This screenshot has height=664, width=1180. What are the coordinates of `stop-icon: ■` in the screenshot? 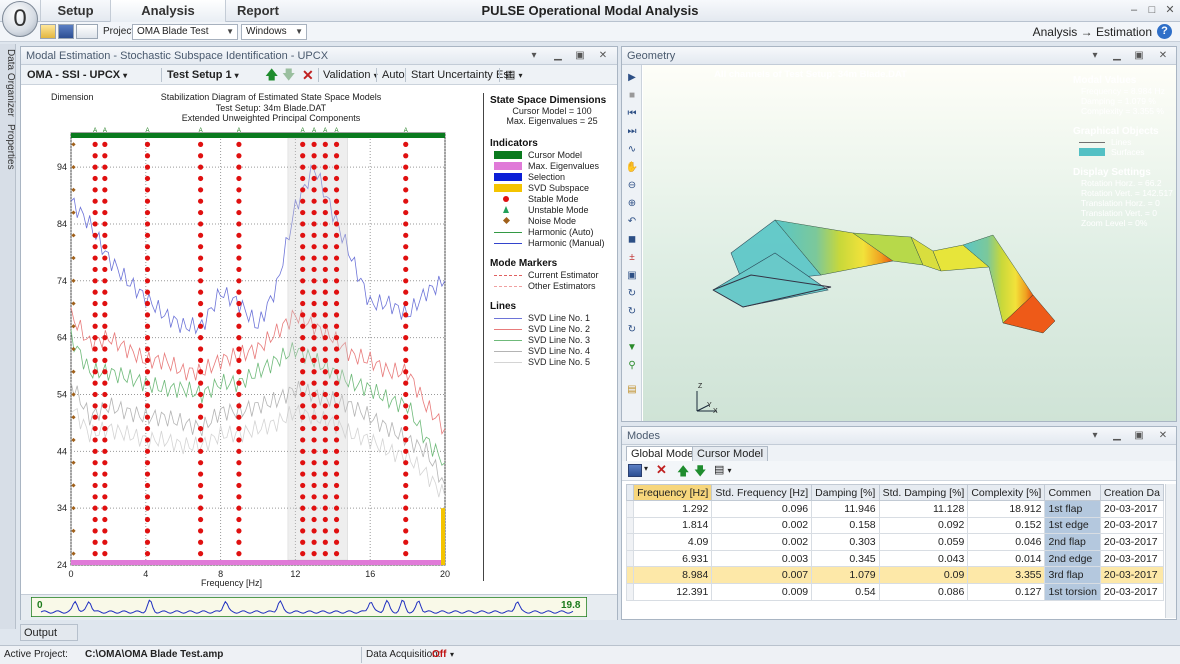 It's located at (632, 96).